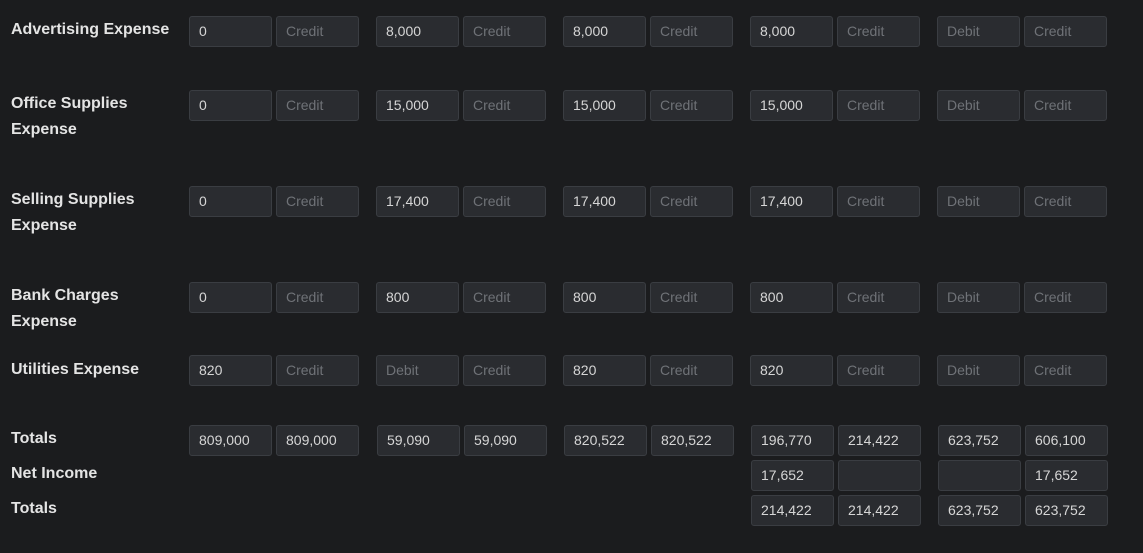  Describe the element at coordinates (792, 475) in the screenshot. I see `net-income-is-debit: 17,652` at that location.